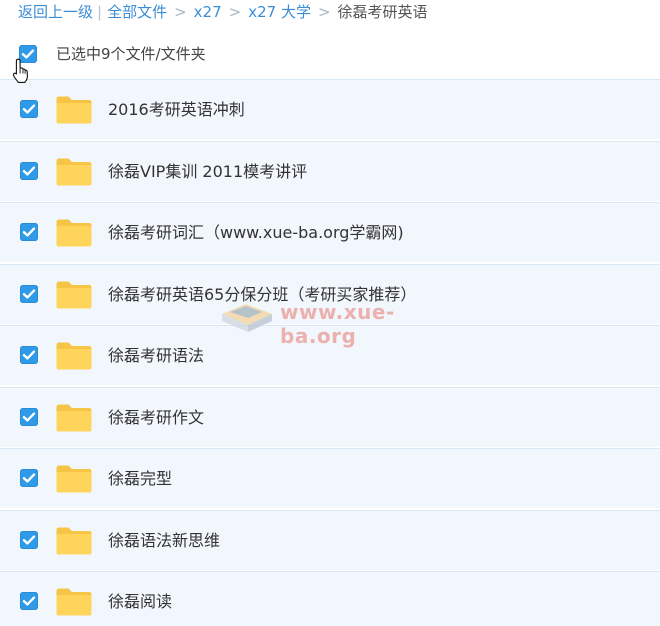  I want to click on back-link: 返回上一级, so click(55, 12).